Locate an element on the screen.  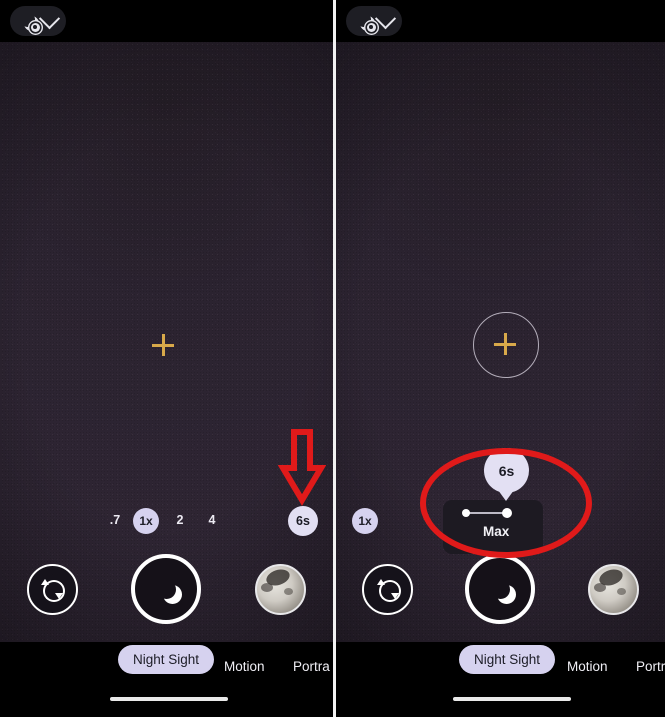
red-ellipse-highlight is located at coordinates (506, 503).